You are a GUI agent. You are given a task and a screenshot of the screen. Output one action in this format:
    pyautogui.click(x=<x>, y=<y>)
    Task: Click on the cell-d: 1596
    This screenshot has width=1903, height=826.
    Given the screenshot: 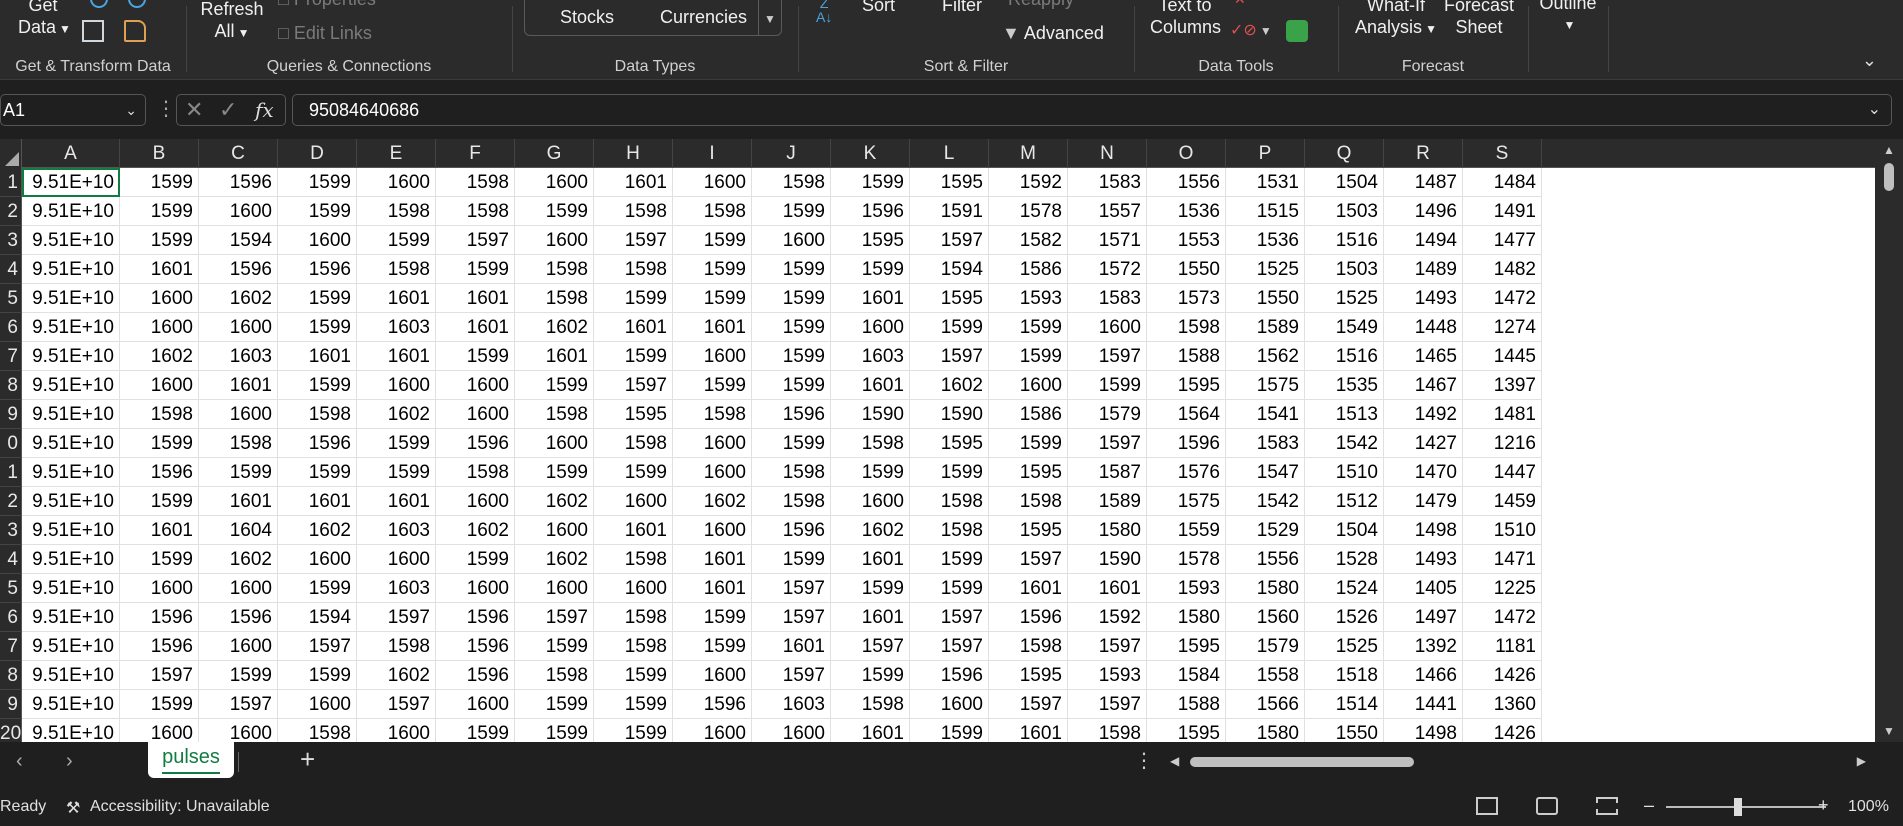 What is the action you would take?
    pyautogui.click(x=317, y=443)
    